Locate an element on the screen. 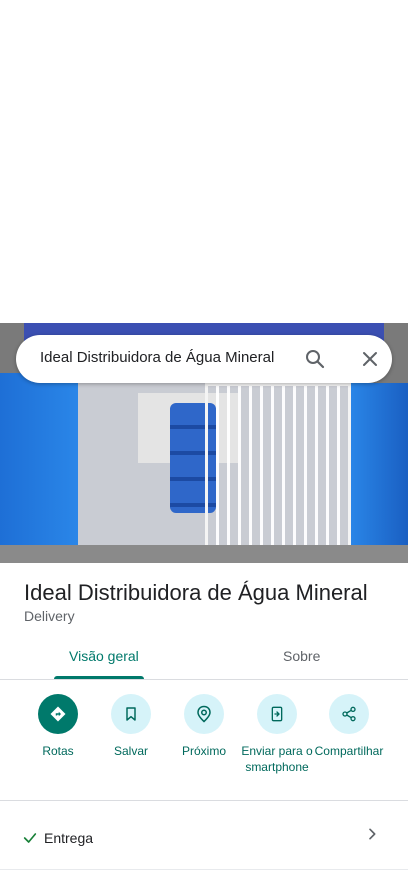 This screenshot has width=408, height=886. share-icon is located at coordinates (349, 714).